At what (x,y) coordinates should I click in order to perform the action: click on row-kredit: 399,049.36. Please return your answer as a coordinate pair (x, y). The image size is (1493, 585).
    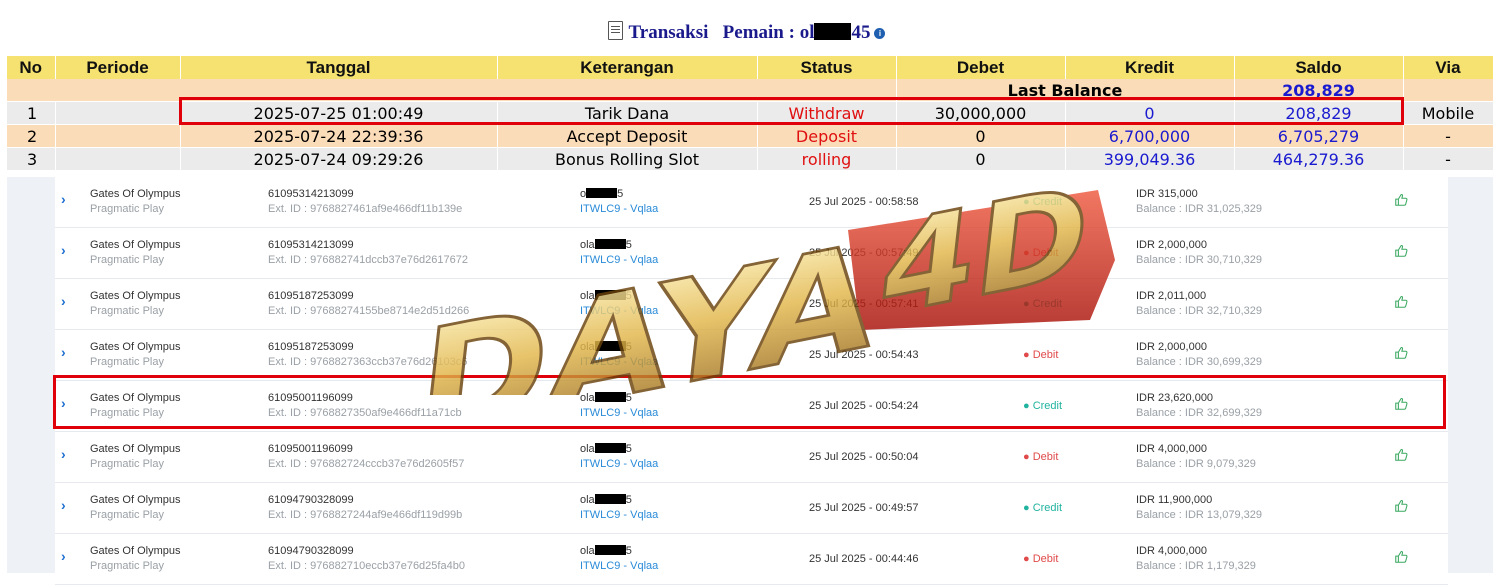
    Looking at the image, I should click on (1150, 159).